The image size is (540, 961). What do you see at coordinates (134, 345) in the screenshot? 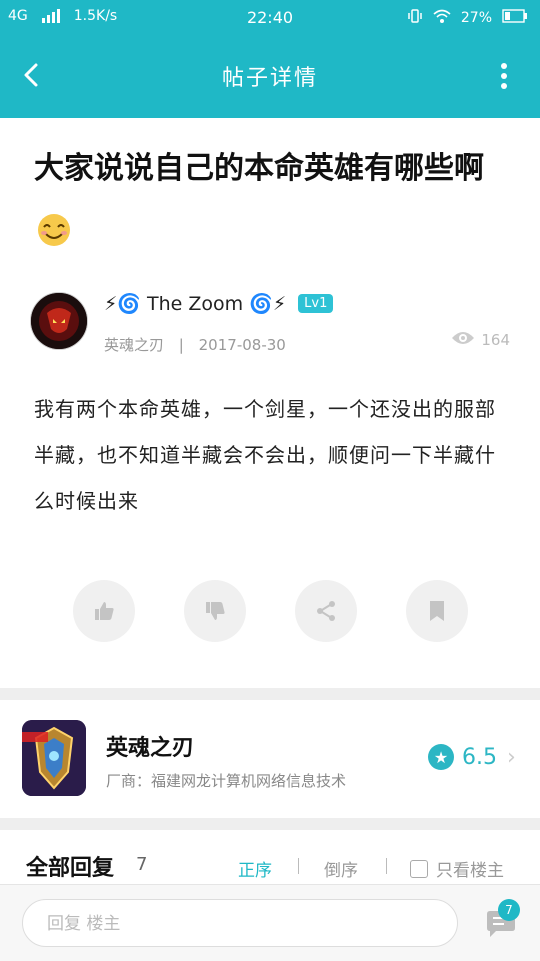
I see `game-tag: 英魂之刃` at bounding box center [134, 345].